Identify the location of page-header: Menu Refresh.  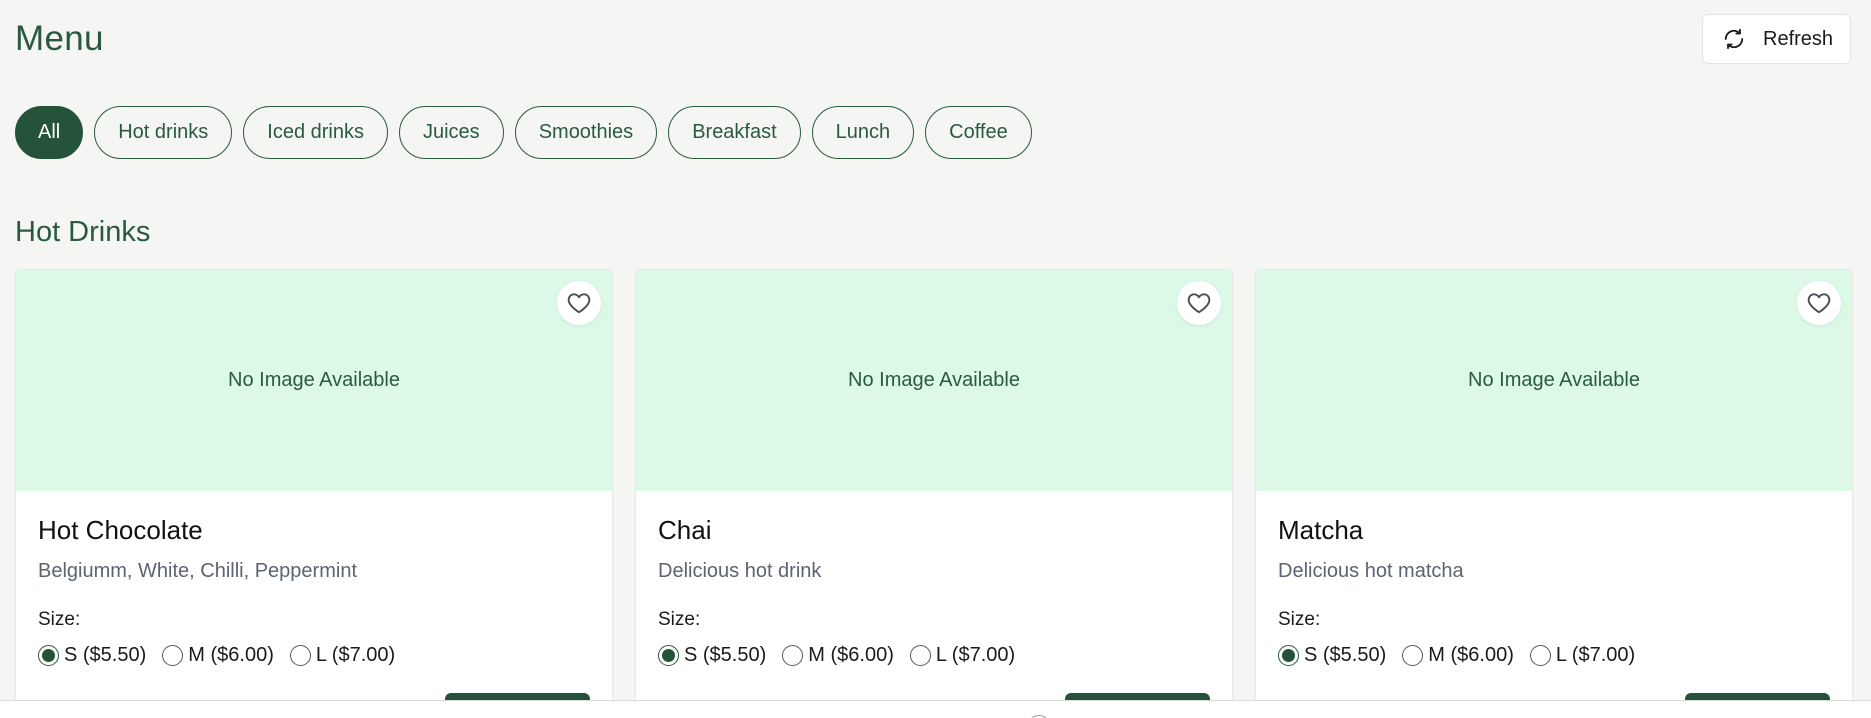
(933, 40).